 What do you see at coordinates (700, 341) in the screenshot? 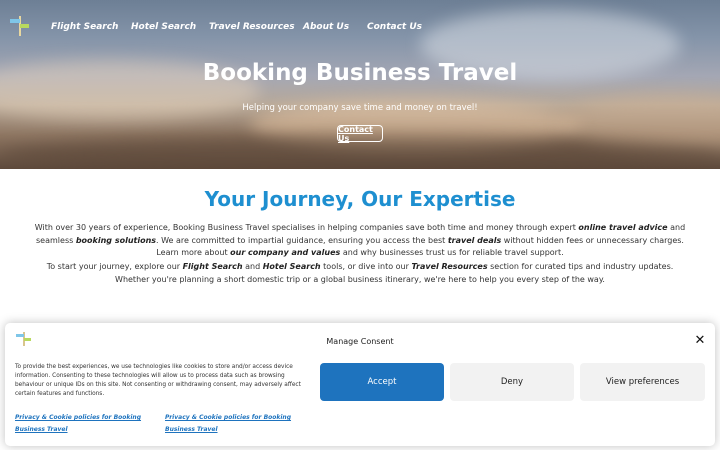
I see `close-icon: ✕` at bounding box center [700, 341].